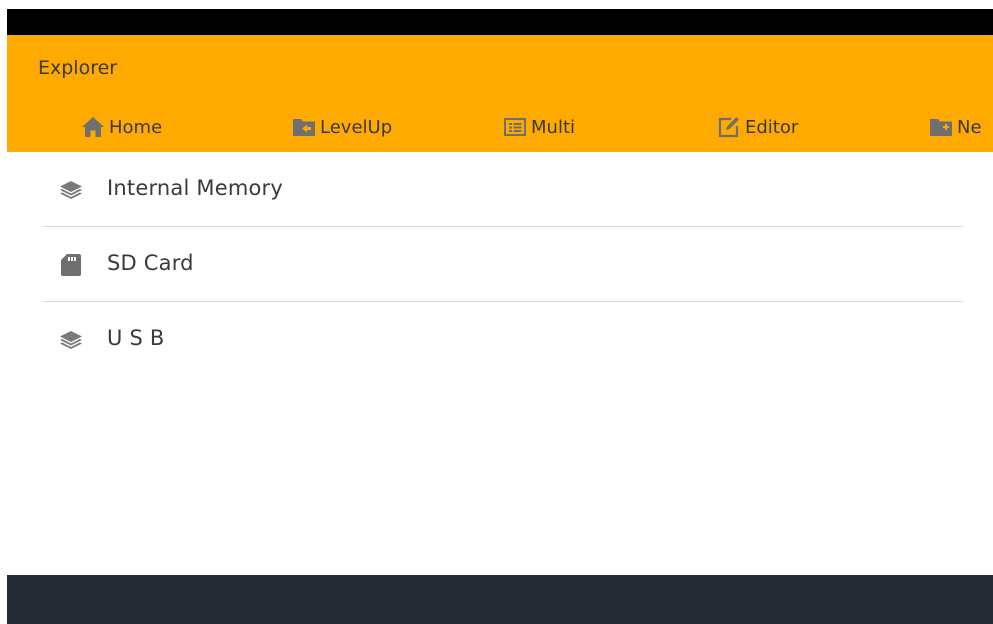 This screenshot has height=624, width=993. What do you see at coordinates (515, 127) in the screenshot?
I see `multi-select-icon` at bounding box center [515, 127].